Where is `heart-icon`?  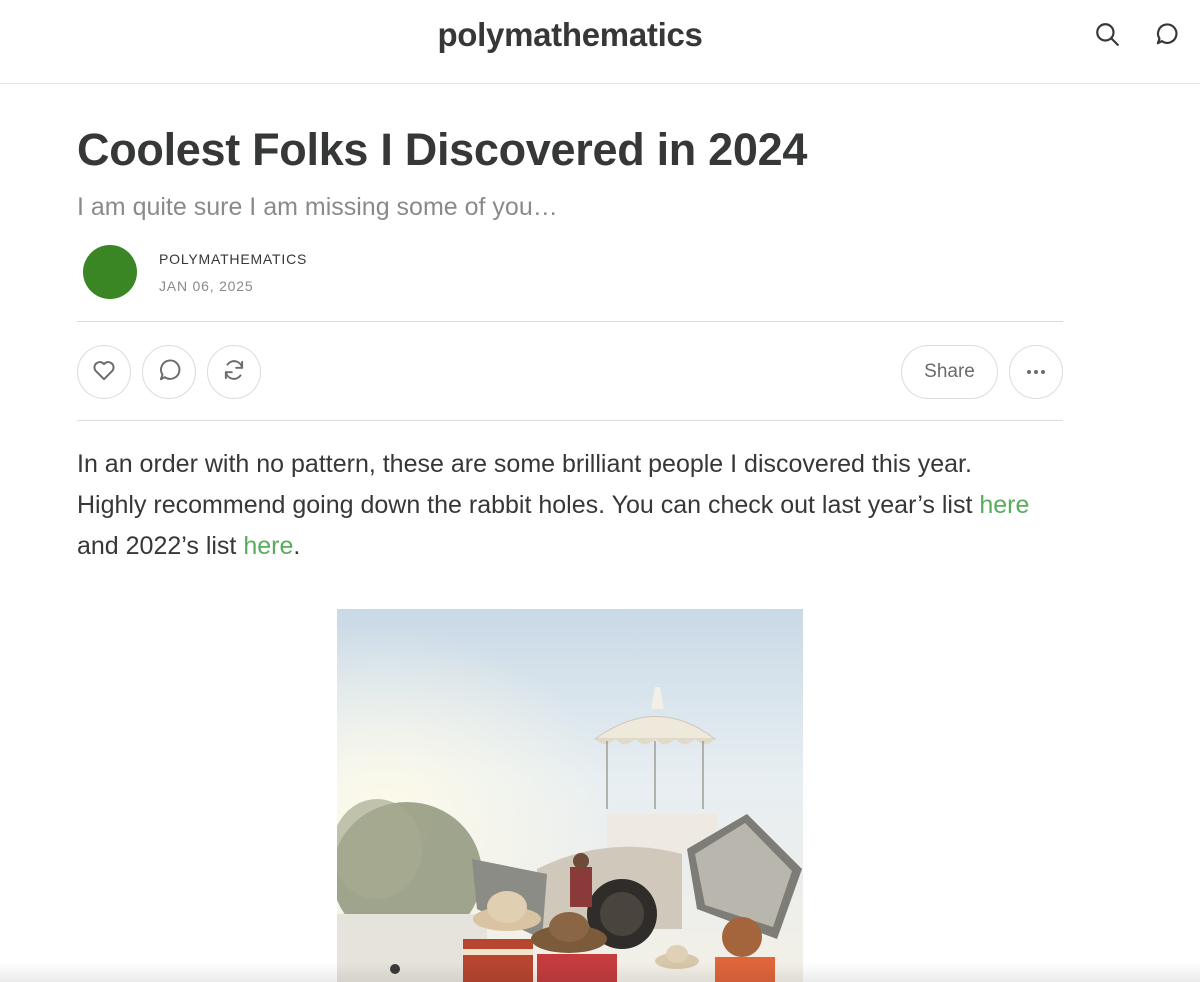
heart-icon is located at coordinates (104, 372).